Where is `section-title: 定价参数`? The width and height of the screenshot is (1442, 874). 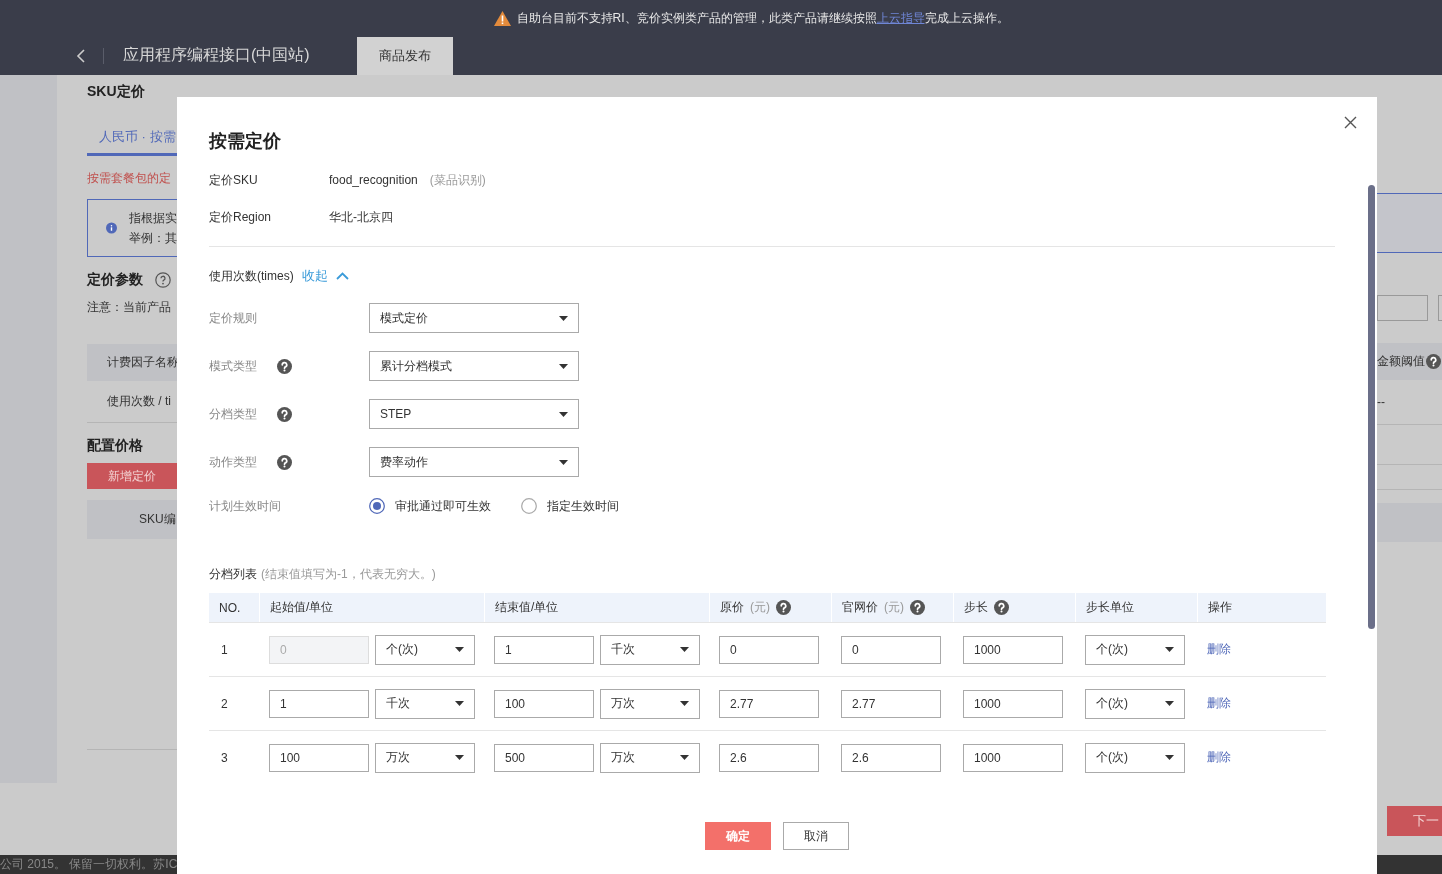
section-title: 定价参数 is located at coordinates (115, 280).